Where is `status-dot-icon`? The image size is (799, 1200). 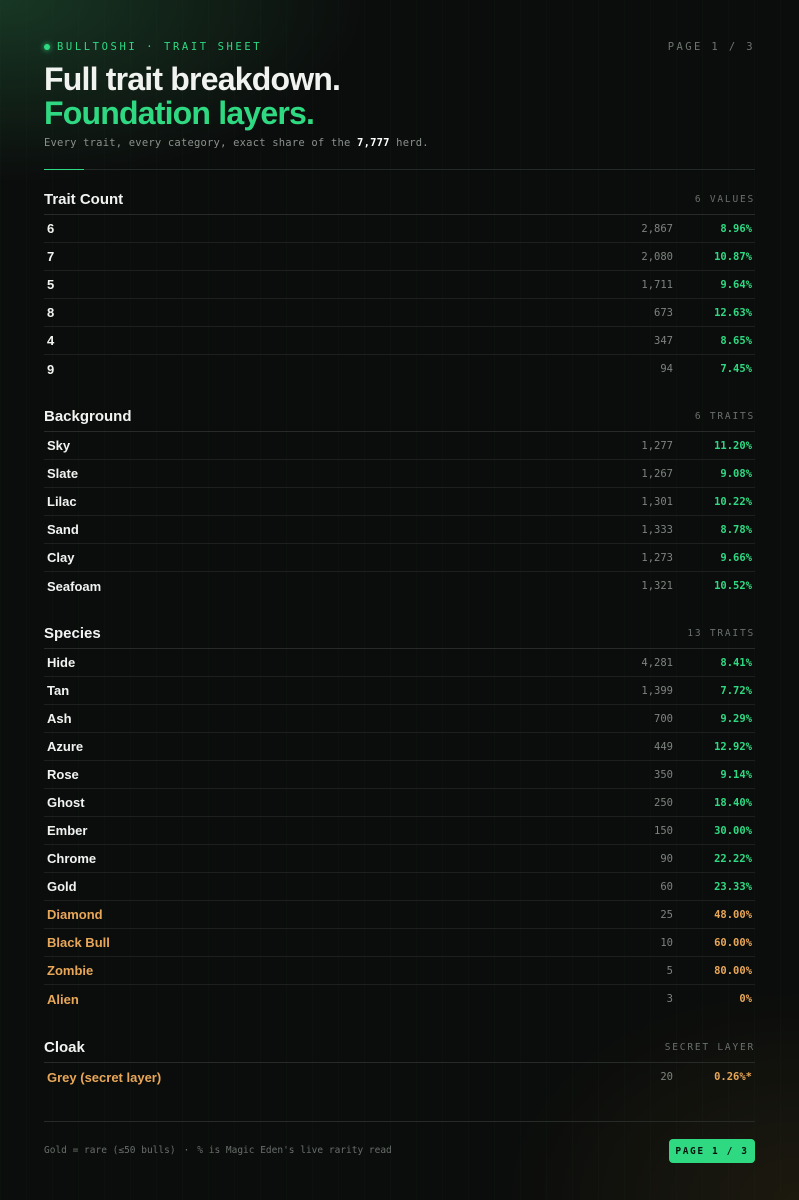 status-dot-icon is located at coordinates (47, 47).